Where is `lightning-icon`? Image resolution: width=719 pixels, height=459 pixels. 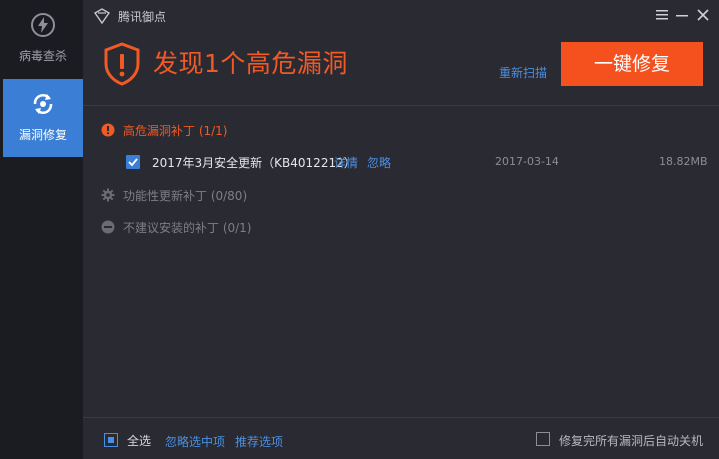
lightning-icon is located at coordinates (43, 25).